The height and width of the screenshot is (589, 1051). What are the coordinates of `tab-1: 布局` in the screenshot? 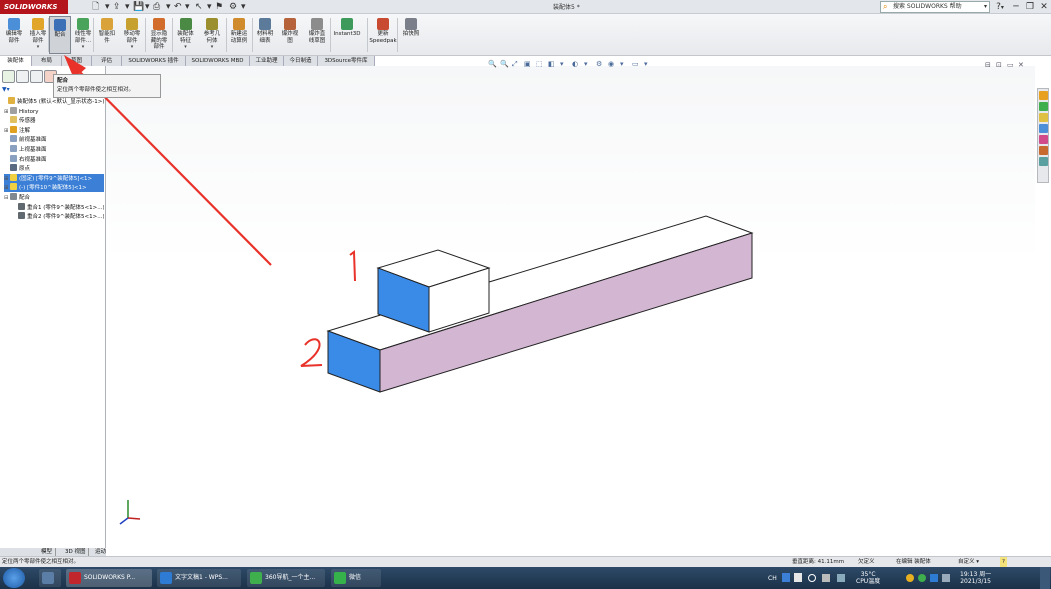 It's located at (47, 61).